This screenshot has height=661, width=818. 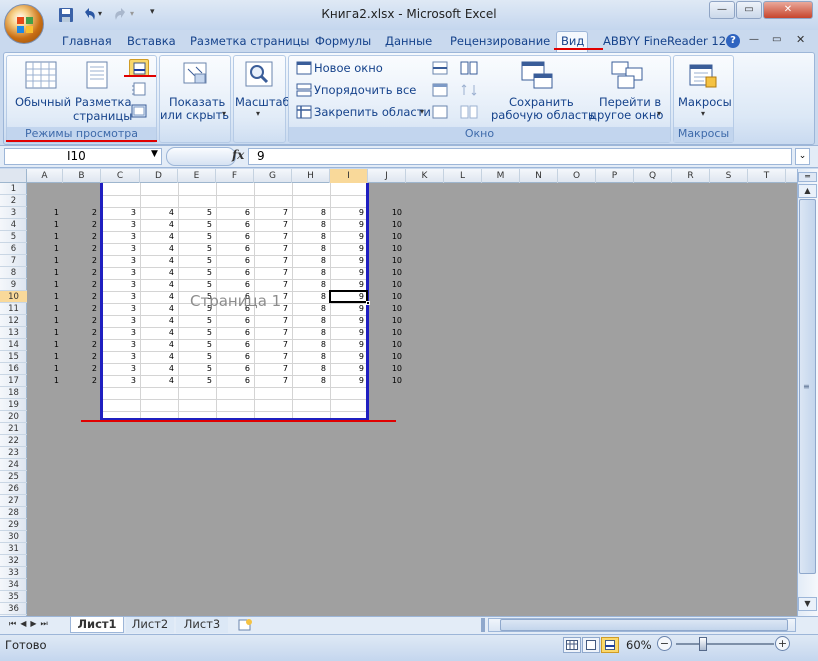 I want to click on column-header-M: M, so click(x=501, y=176).